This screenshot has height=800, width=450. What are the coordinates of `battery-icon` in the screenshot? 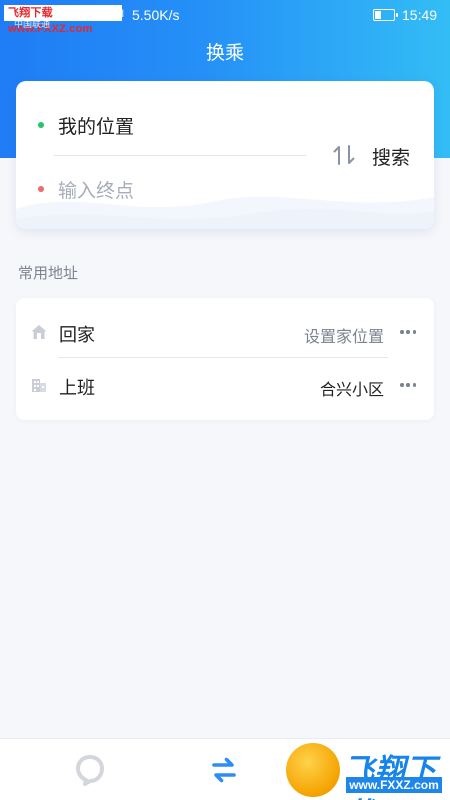 It's located at (385, 15).